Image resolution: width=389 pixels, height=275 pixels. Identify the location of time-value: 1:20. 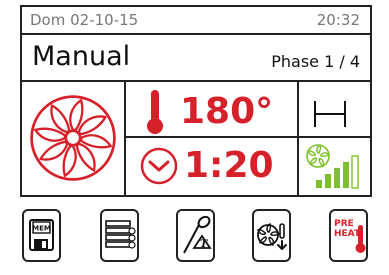
(229, 165).